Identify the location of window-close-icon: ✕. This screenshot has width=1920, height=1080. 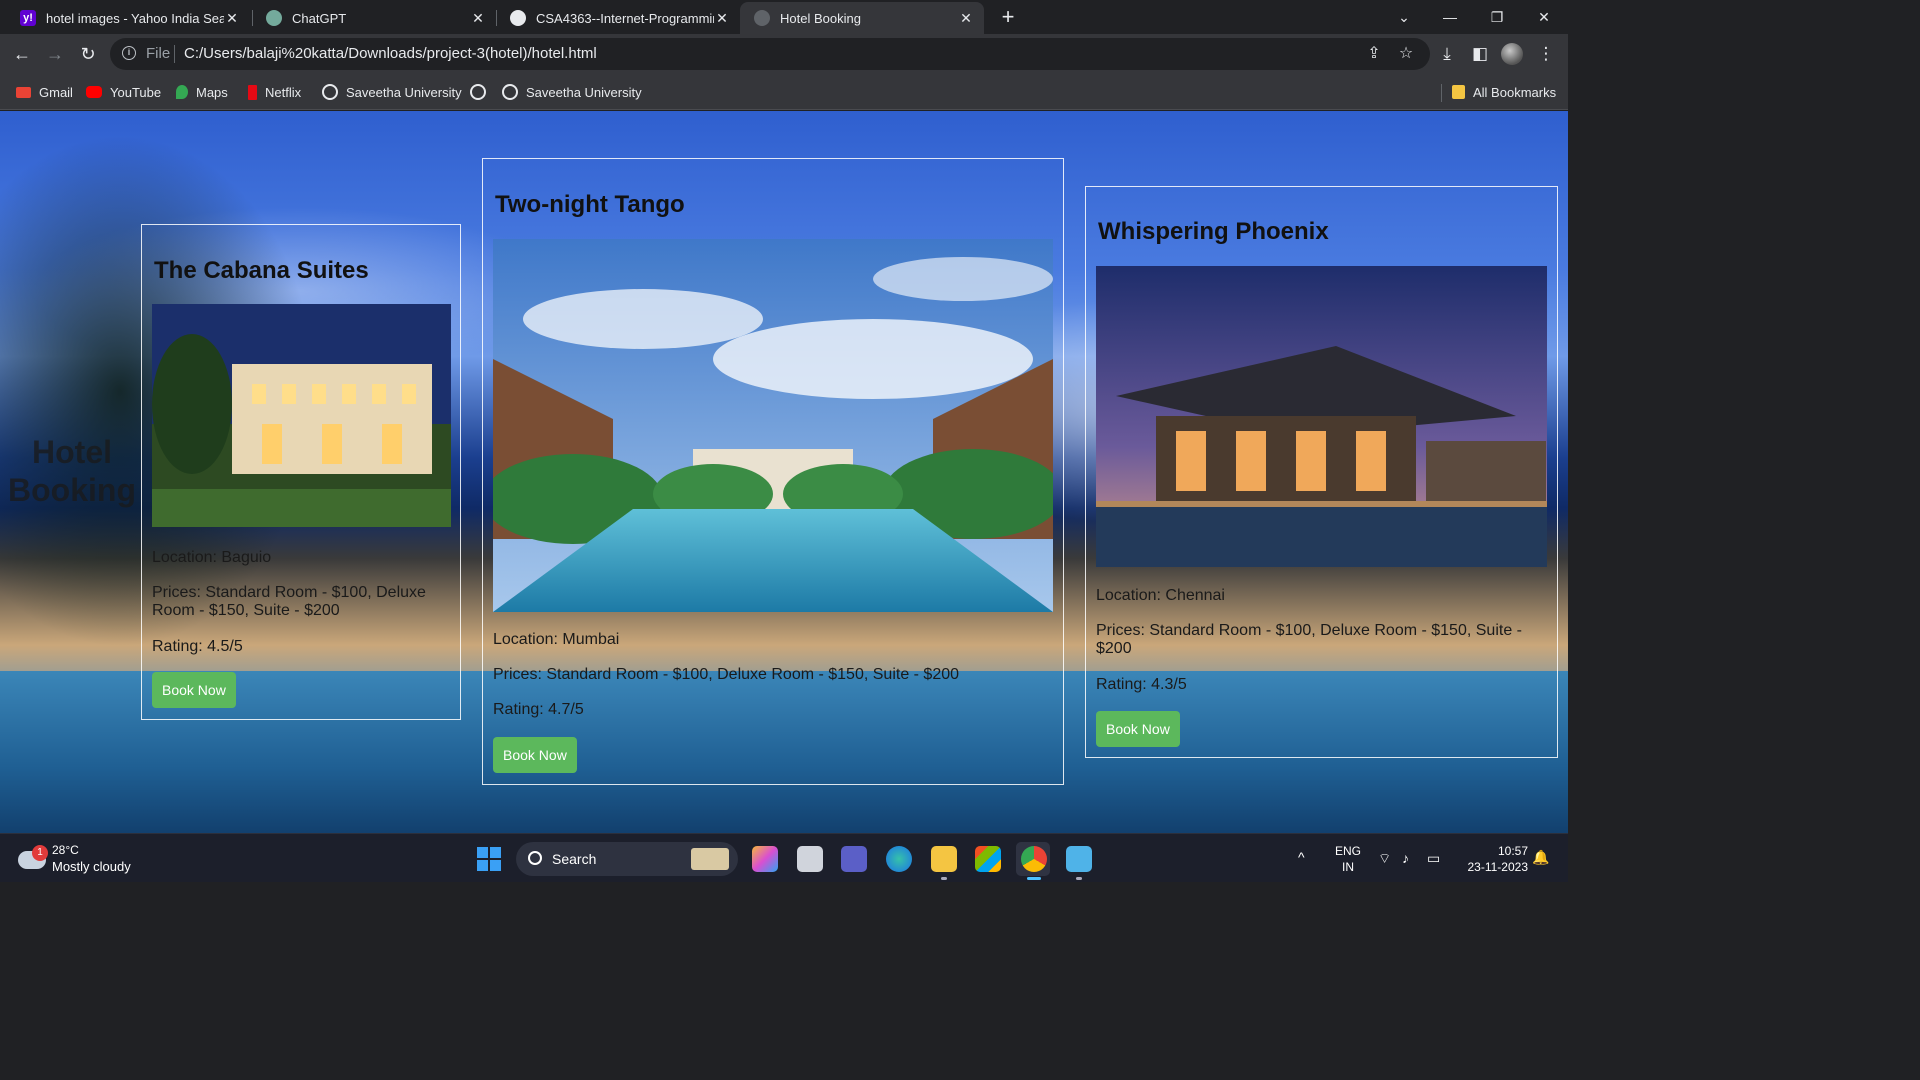
(1544, 17).